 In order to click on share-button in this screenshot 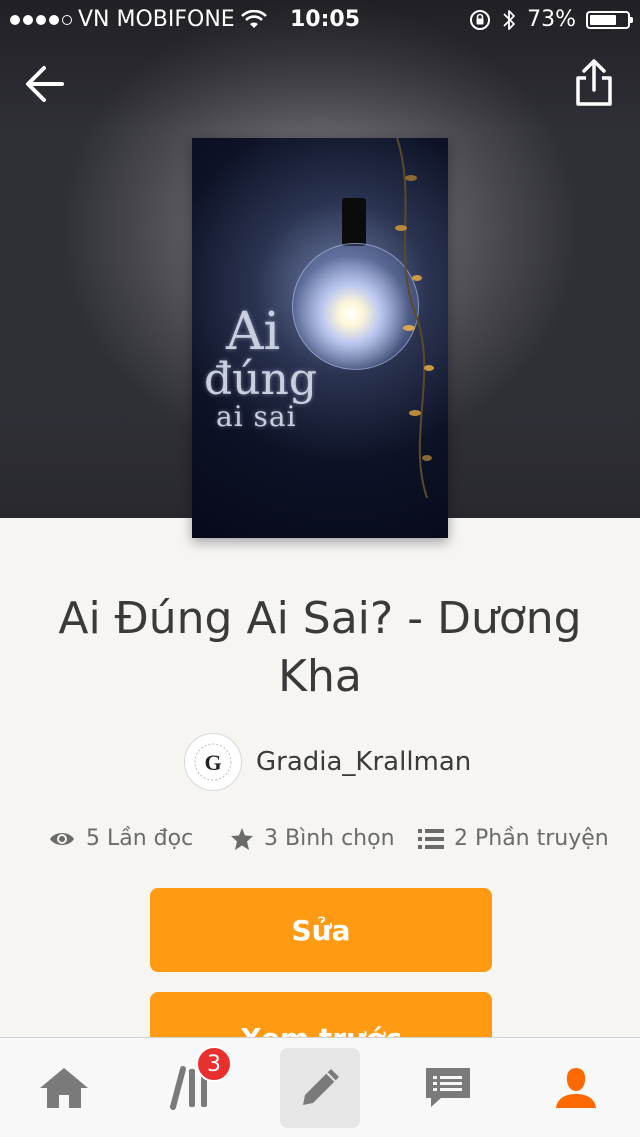, I will do `click(594, 84)`.